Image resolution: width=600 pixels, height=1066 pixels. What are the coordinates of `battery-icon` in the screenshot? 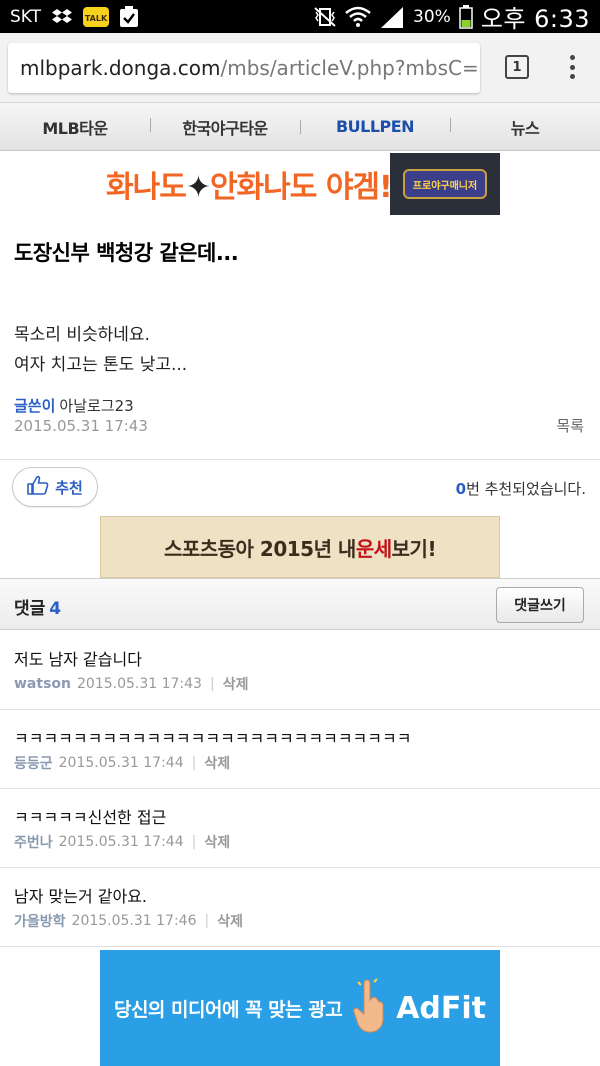 It's located at (466, 16).